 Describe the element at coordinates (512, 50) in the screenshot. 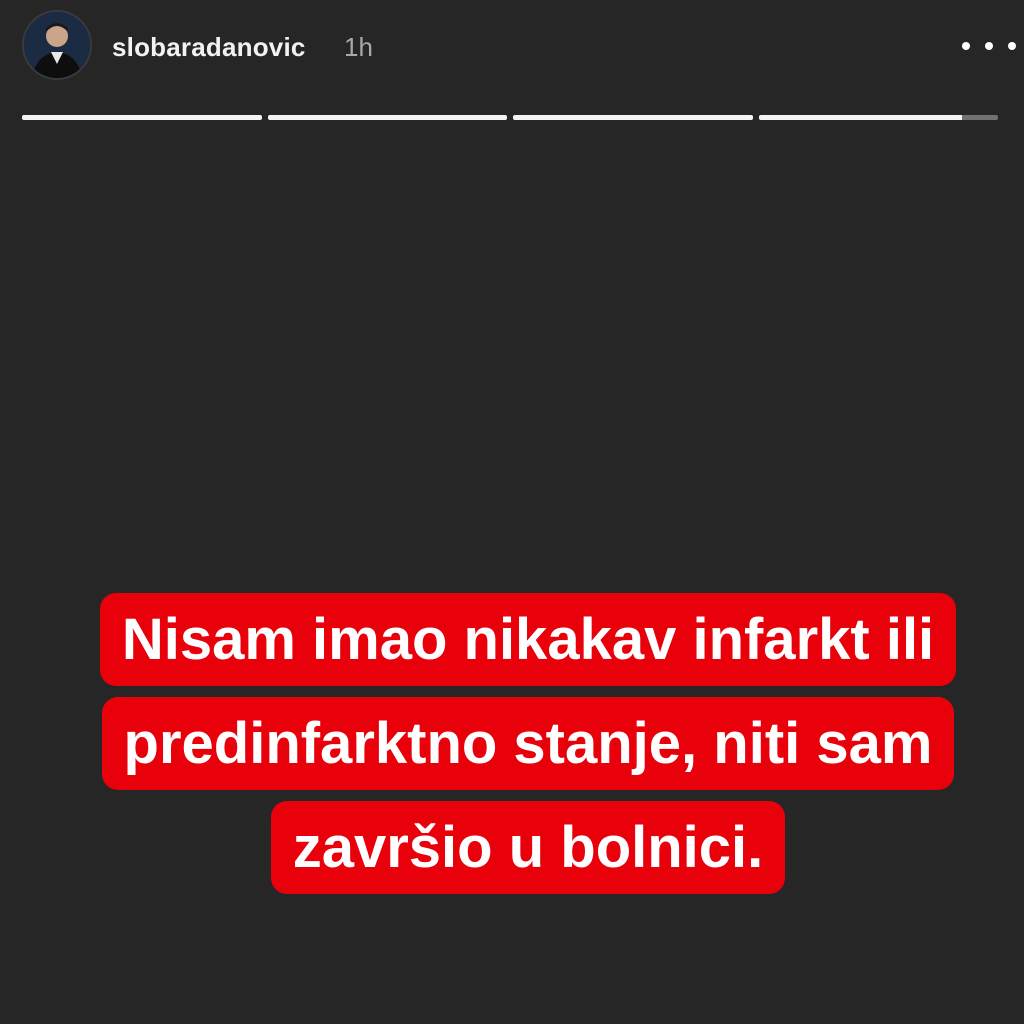

I see `story-header: slobaradanovic 1h` at that location.